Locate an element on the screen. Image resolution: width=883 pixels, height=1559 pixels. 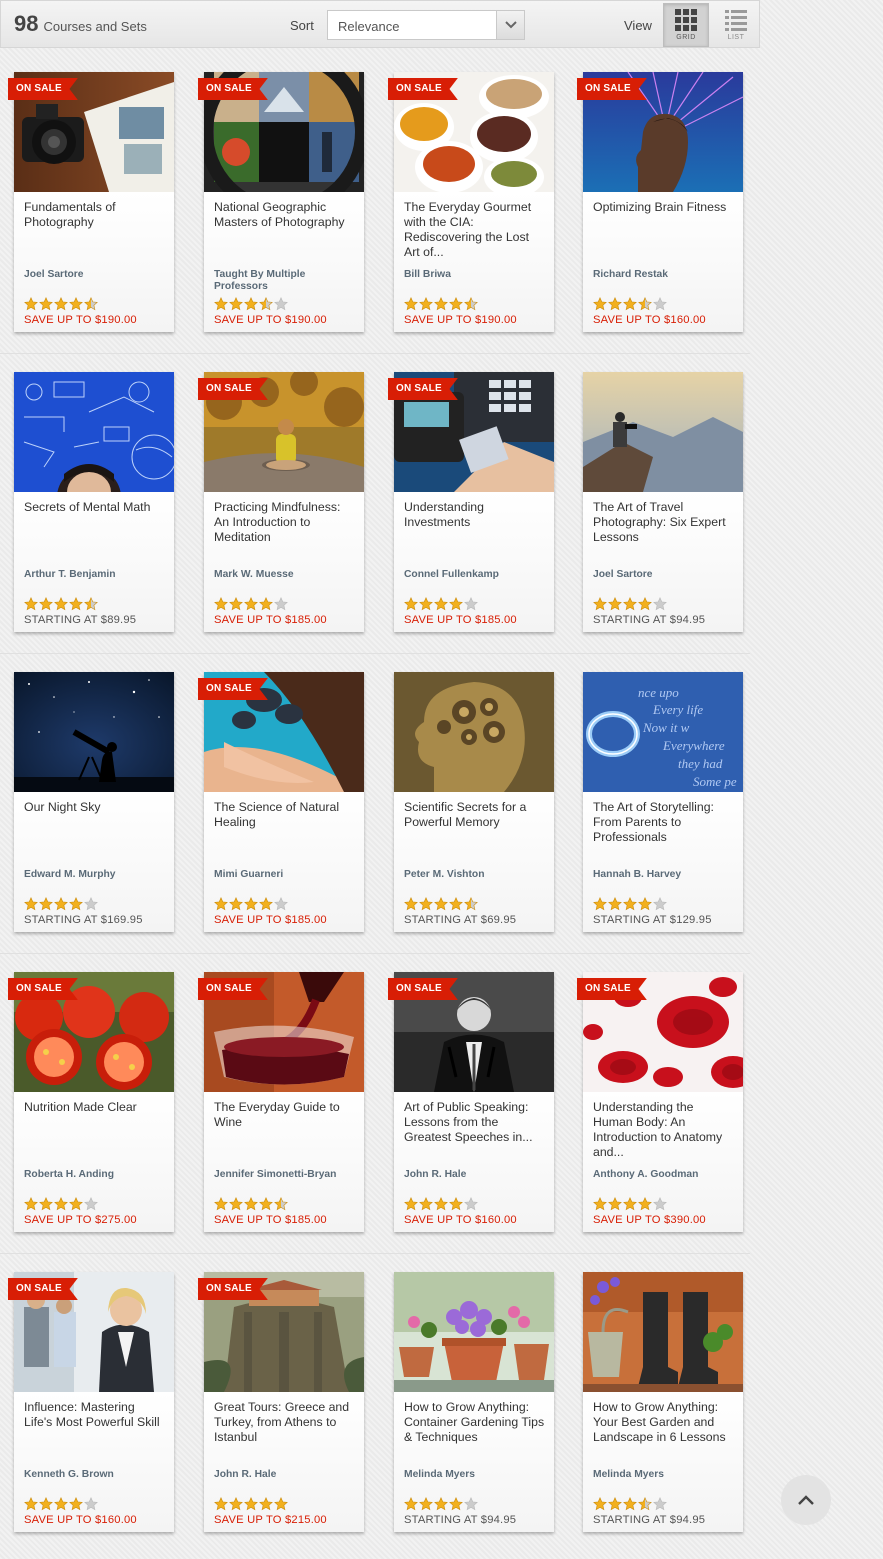
course-title: Our Night Sky is located at coordinates (95, 807).